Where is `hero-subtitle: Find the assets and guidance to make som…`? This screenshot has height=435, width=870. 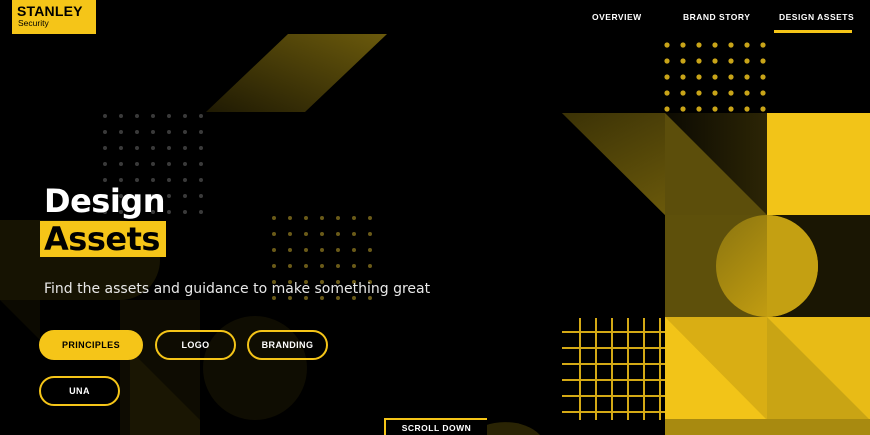
hero-subtitle: Find the assets and guidance to make som… is located at coordinates (237, 289).